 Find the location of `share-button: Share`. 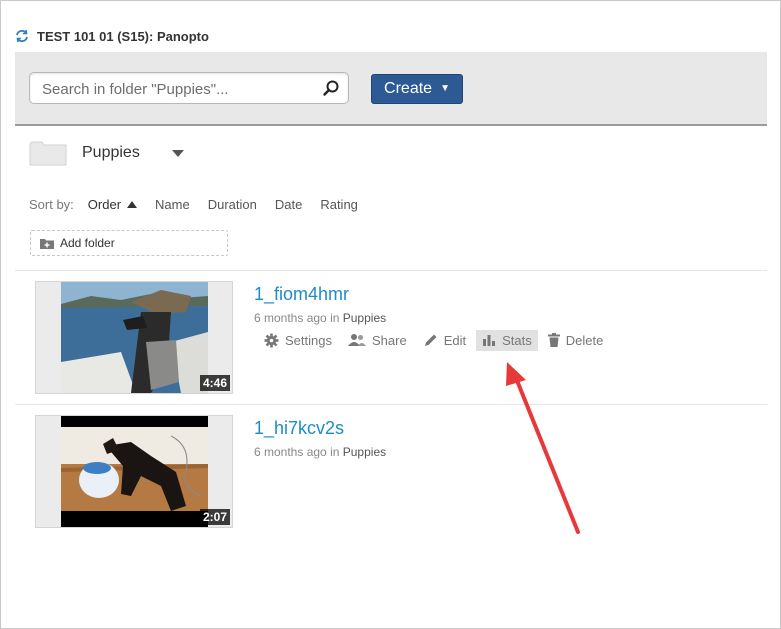

share-button: Share is located at coordinates (377, 340).